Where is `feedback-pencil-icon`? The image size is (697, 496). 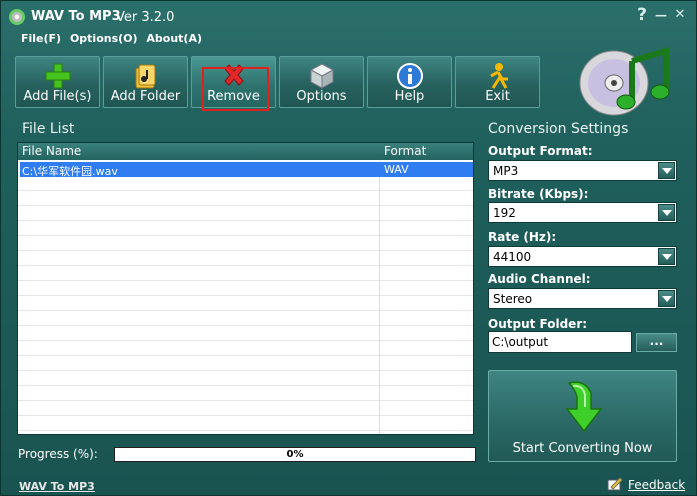 feedback-pencil-icon is located at coordinates (615, 484).